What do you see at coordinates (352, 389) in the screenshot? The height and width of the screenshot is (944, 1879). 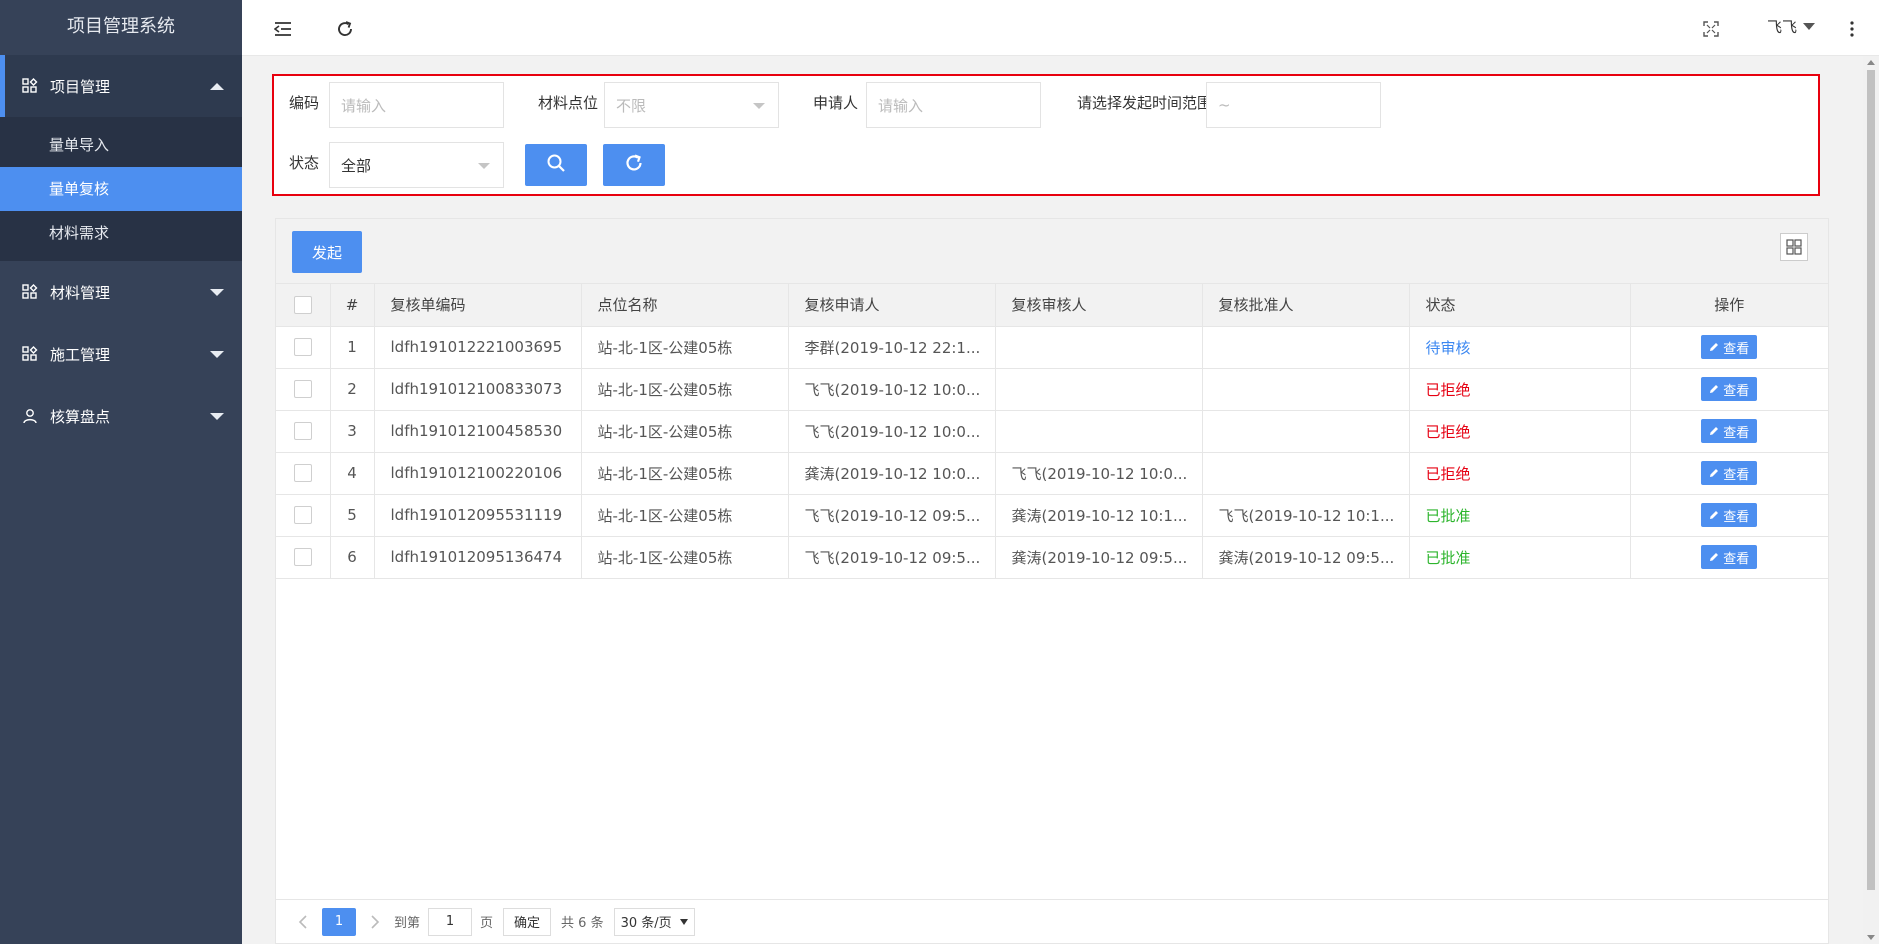 I see `row-index: 2` at bounding box center [352, 389].